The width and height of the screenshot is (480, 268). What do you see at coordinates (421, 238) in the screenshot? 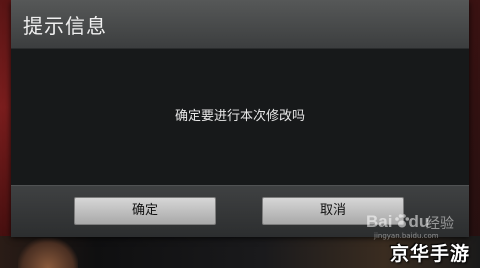
I see `watermark: Bai du 经验 jingyan.baidu.com 京华手游` at bounding box center [421, 238].